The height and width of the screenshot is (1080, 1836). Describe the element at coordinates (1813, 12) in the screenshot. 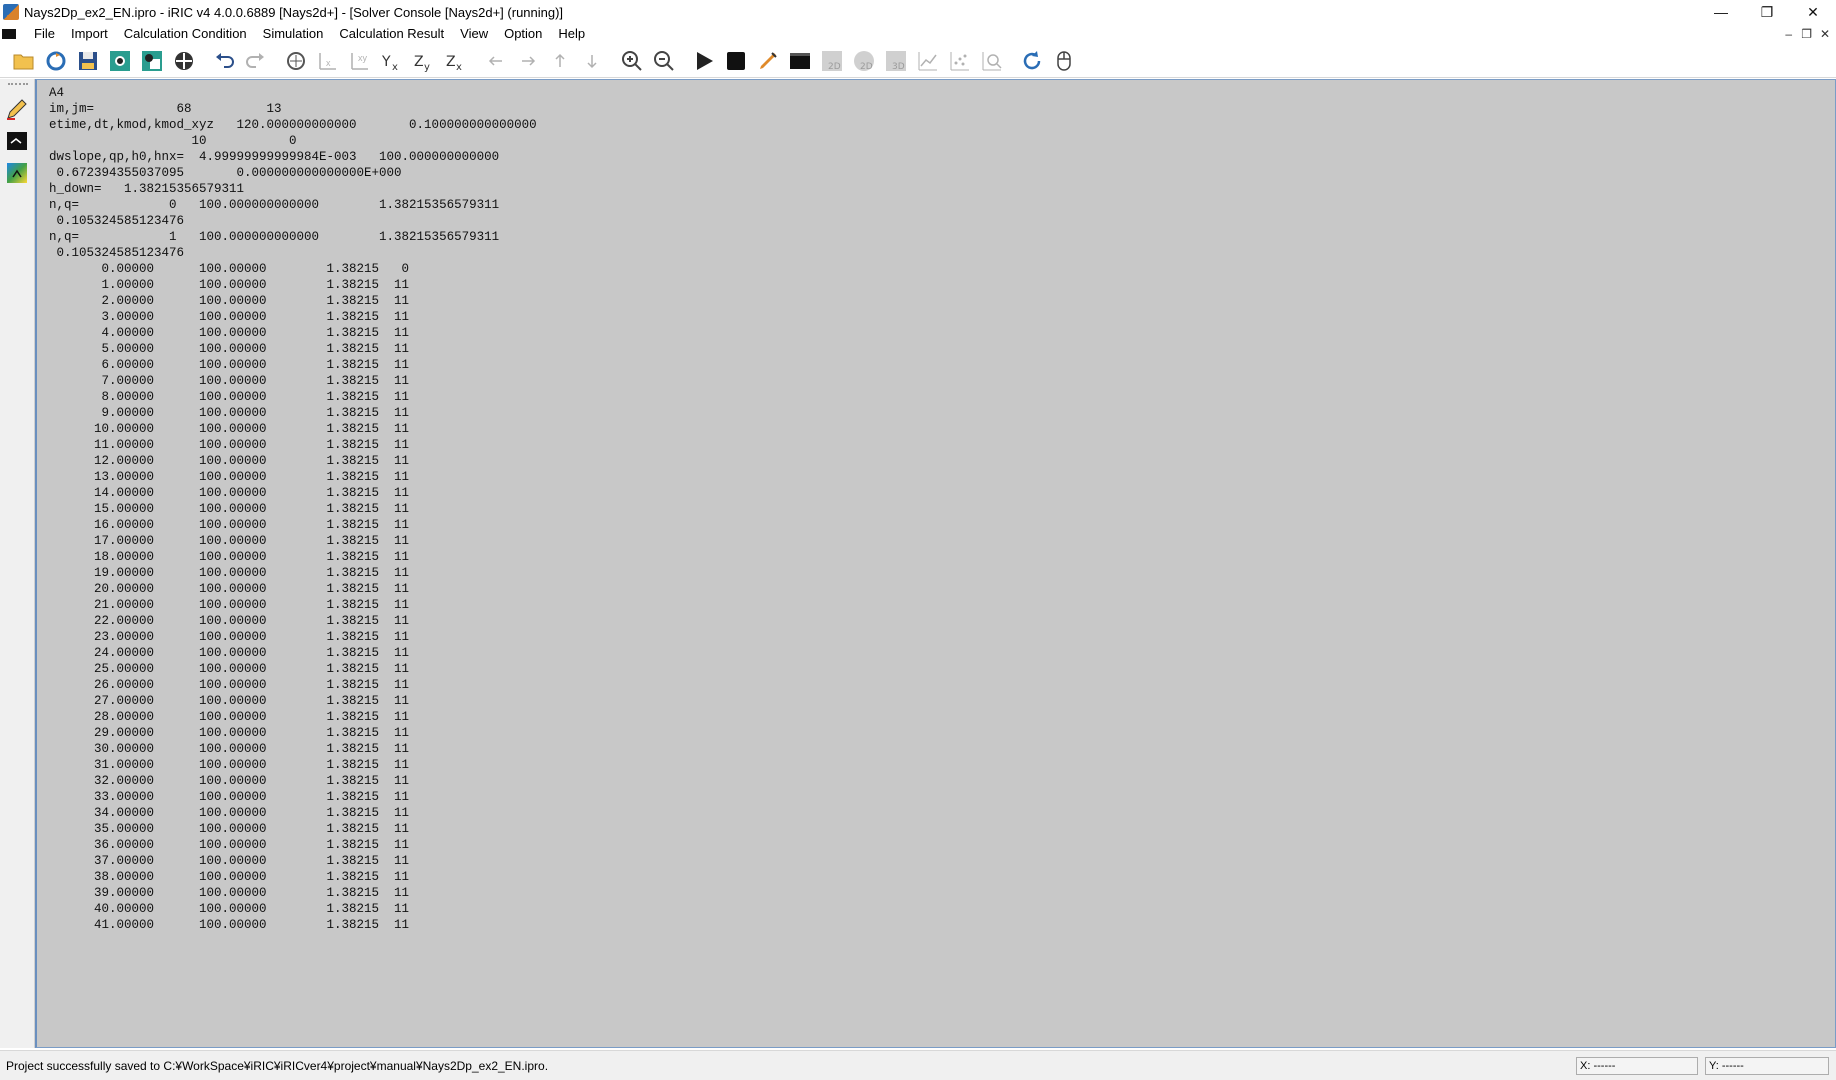

I see `window-close-button: ✕` at that location.